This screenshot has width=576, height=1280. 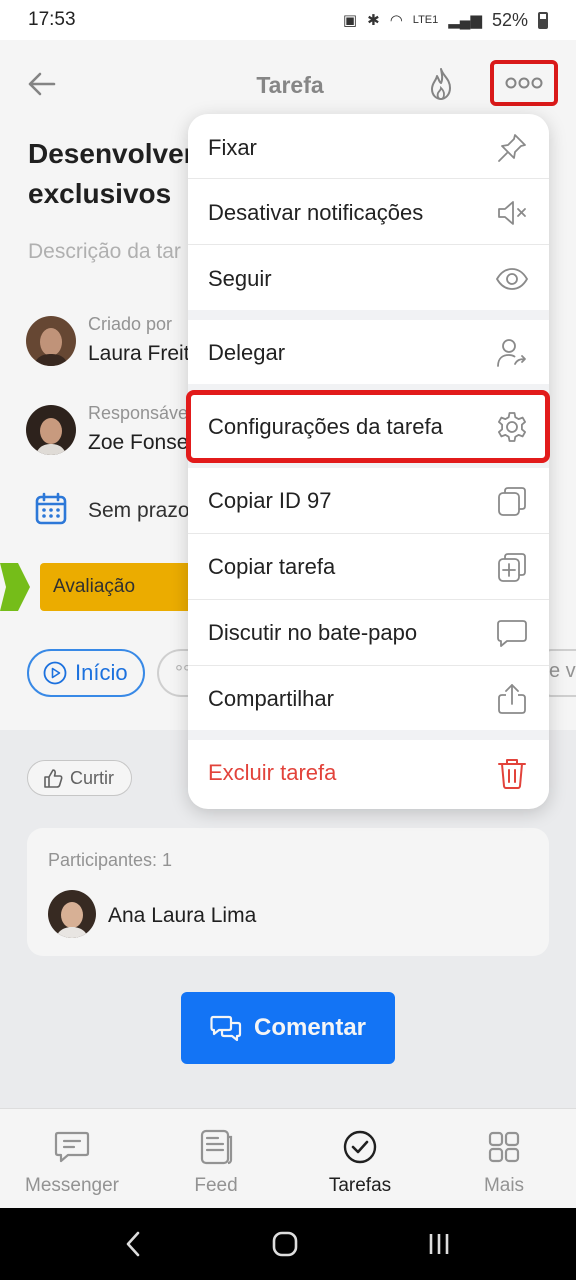 What do you see at coordinates (509, 19) in the screenshot?
I see `battery-percent: 52%` at bounding box center [509, 19].